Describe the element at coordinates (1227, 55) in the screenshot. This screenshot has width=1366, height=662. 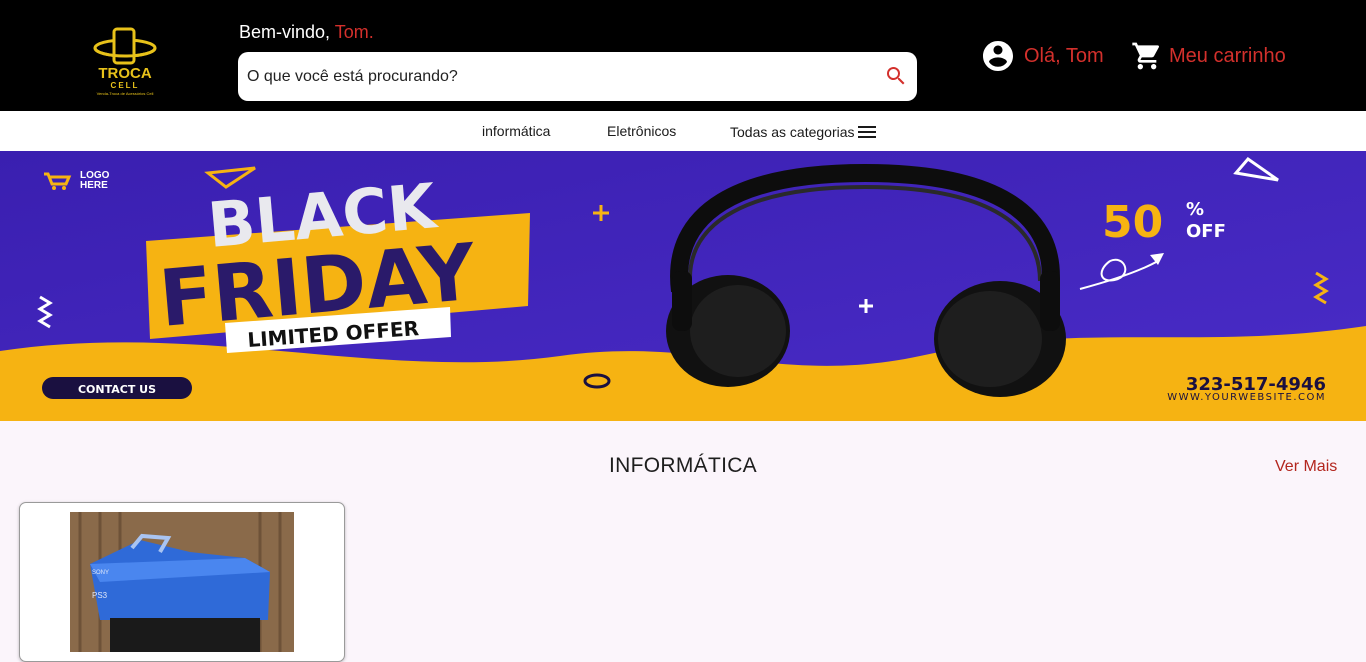
I see `cart-label: Meu carrinho` at that location.